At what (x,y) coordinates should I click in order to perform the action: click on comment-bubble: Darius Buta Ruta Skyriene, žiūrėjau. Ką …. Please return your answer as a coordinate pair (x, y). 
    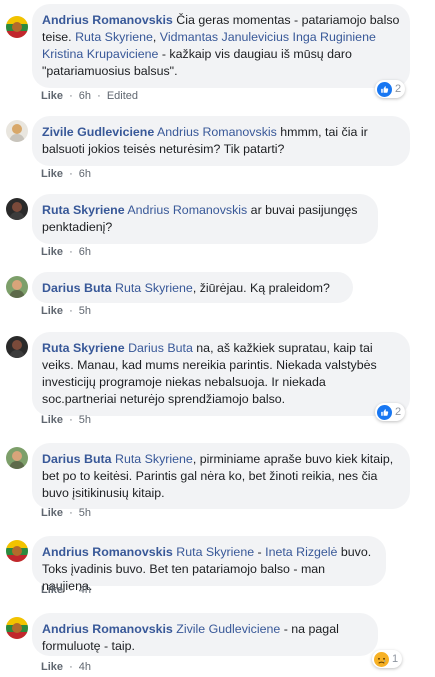
    Looking at the image, I should click on (192, 287).